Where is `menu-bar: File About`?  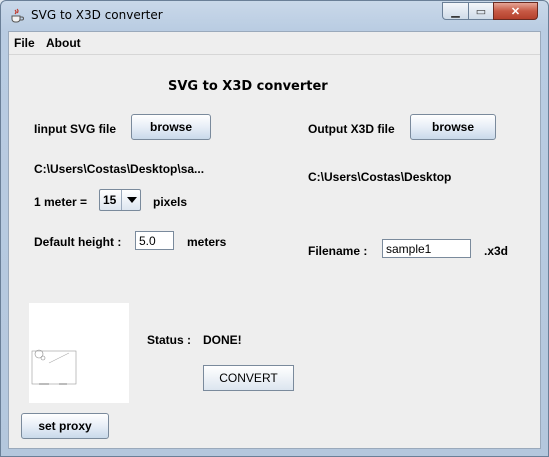 menu-bar: File About is located at coordinates (274, 43).